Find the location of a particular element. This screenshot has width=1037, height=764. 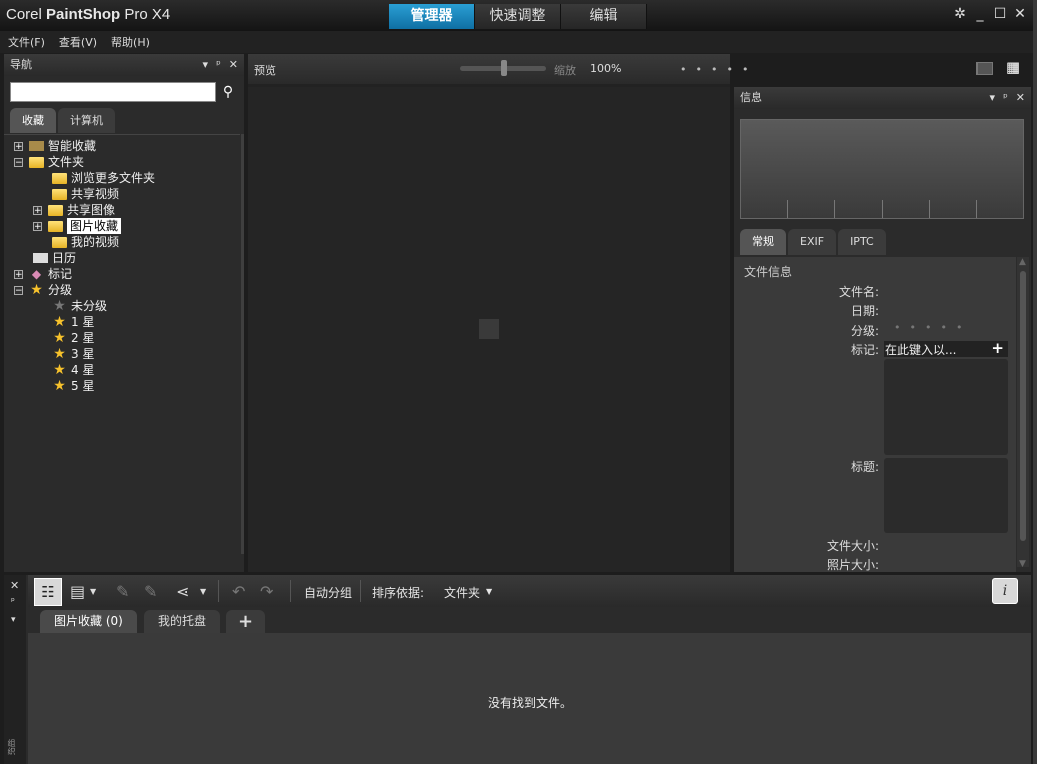

tray-tabs: 图片收藏 (0) 我的托盘 + is located at coordinates (529, 620).